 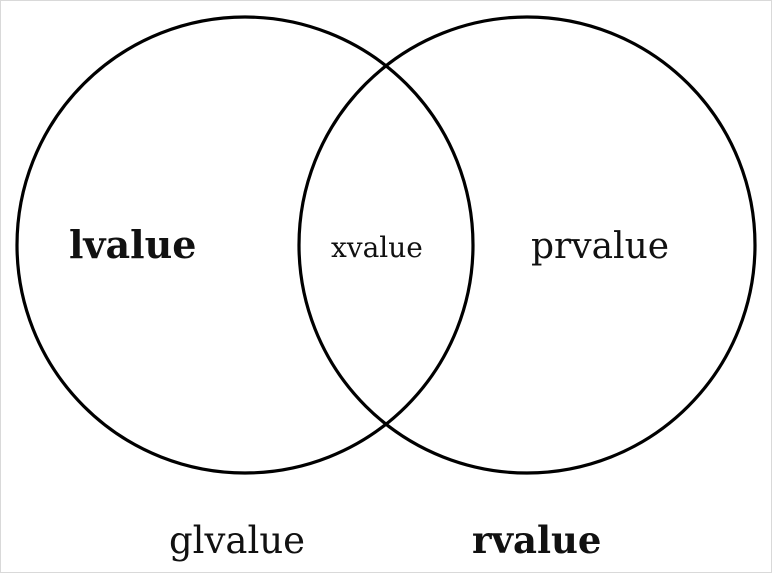 I want to click on label-prvalue: prvalue, so click(x=600, y=246).